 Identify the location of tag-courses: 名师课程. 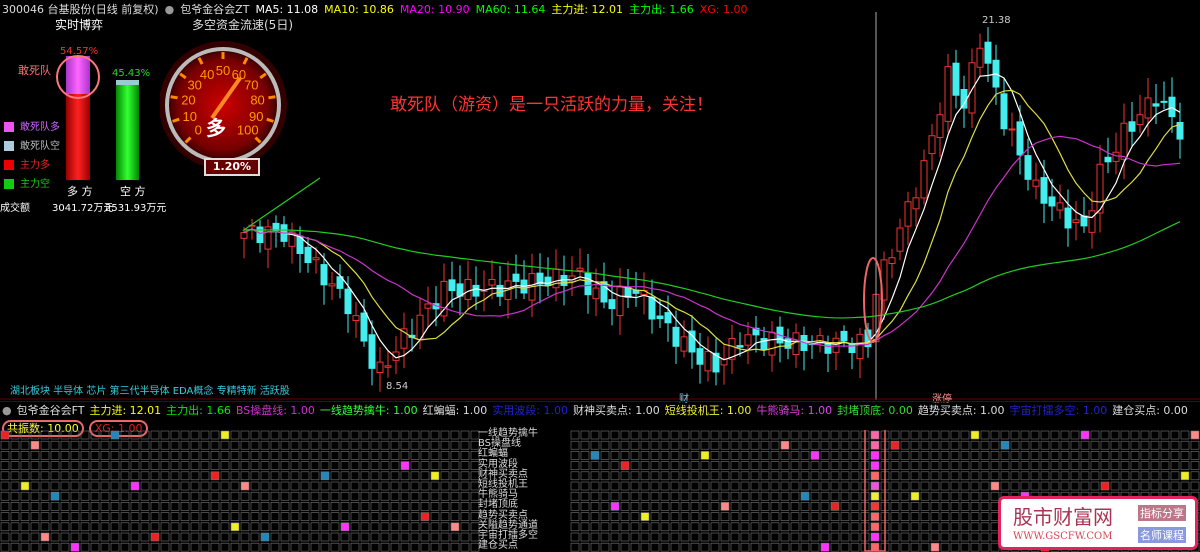
(1162, 535).